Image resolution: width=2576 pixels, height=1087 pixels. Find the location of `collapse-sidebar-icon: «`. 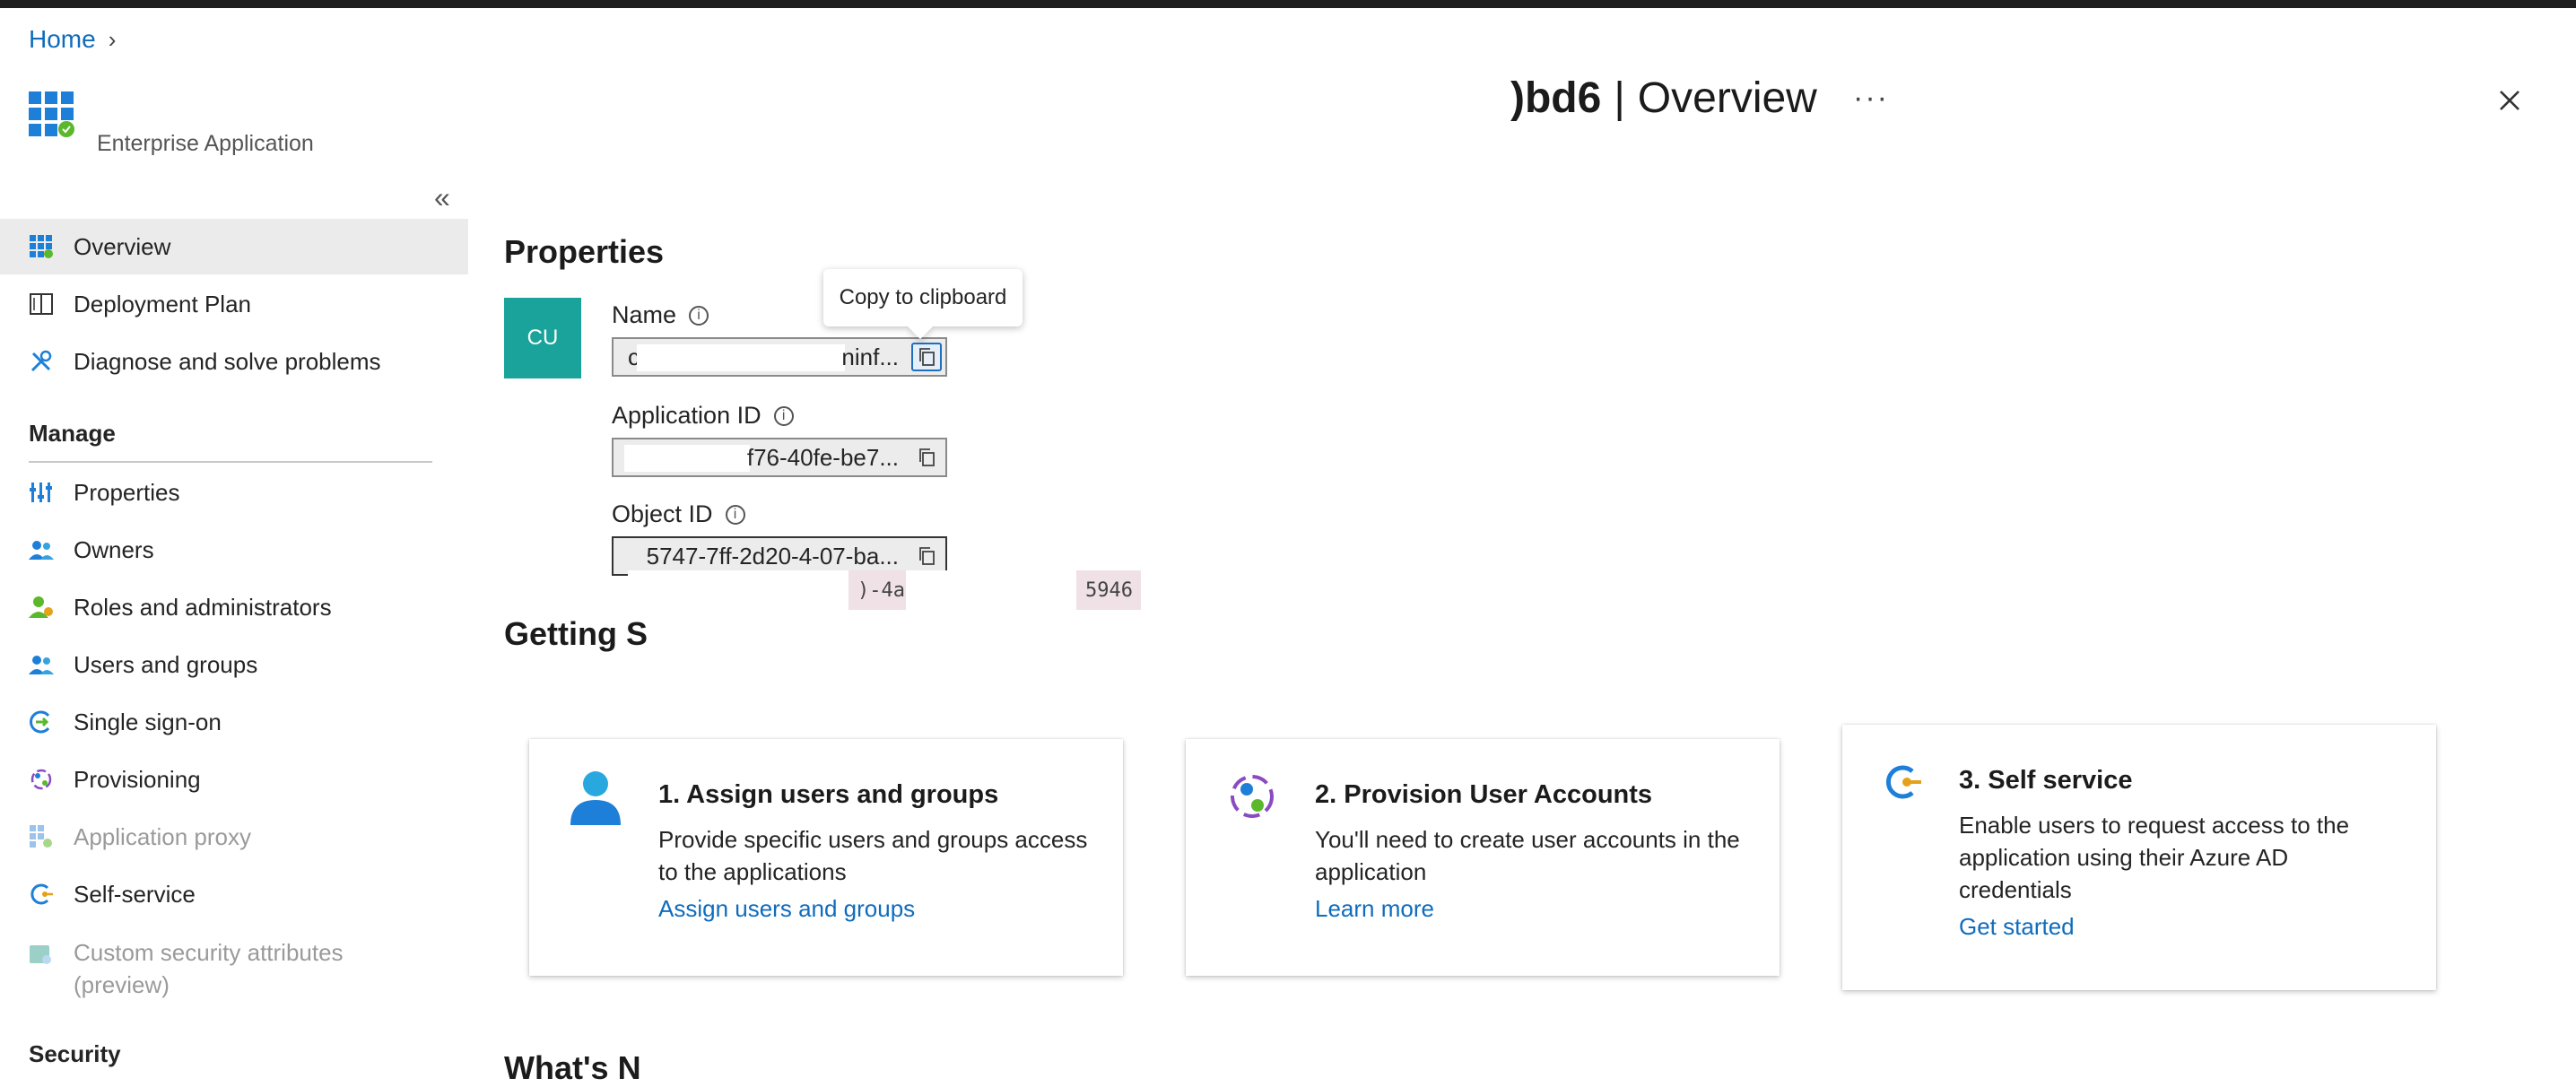

collapse-sidebar-icon: « is located at coordinates (442, 197).